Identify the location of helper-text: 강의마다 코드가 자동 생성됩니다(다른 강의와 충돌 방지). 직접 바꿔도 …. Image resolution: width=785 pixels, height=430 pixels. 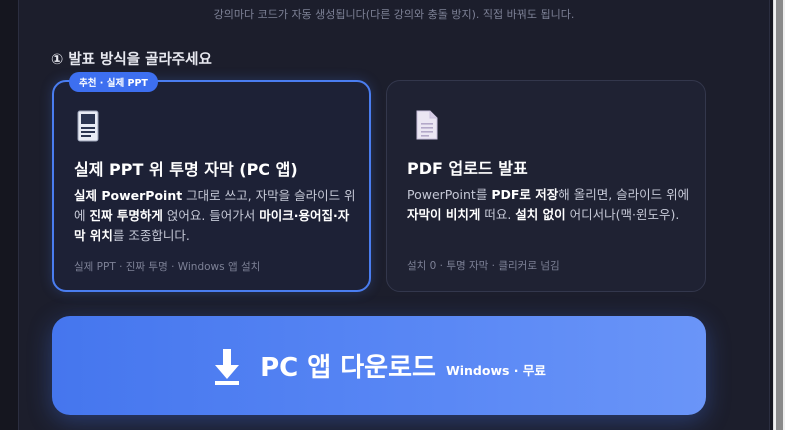
(394, 14).